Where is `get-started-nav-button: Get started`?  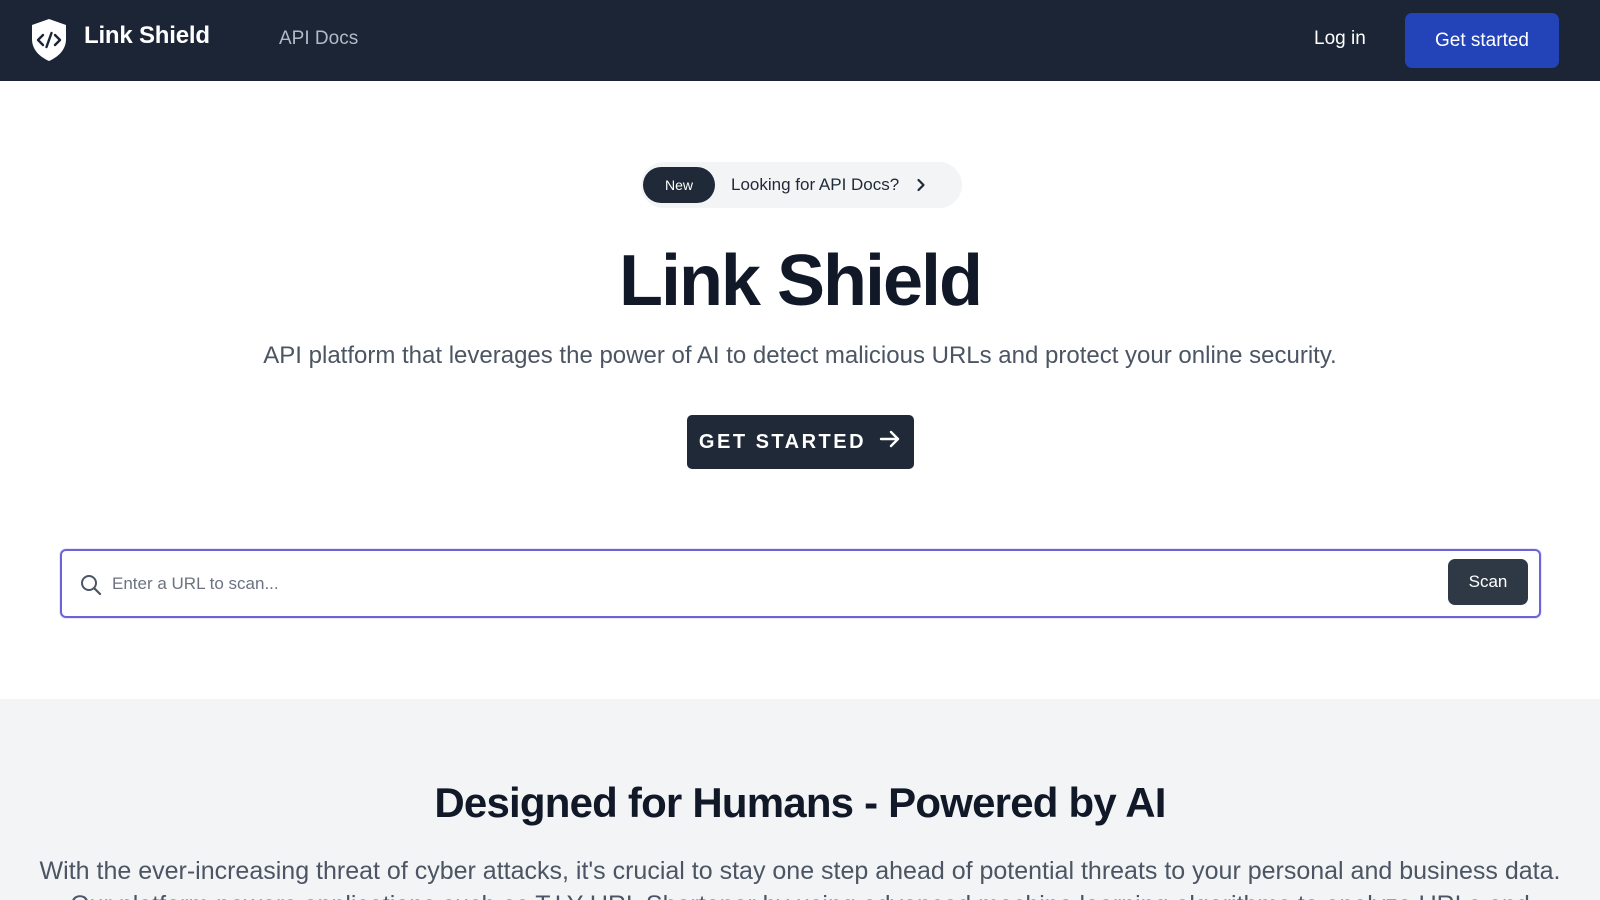
get-started-nav-button: Get started is located at coordinates (1482, 40).